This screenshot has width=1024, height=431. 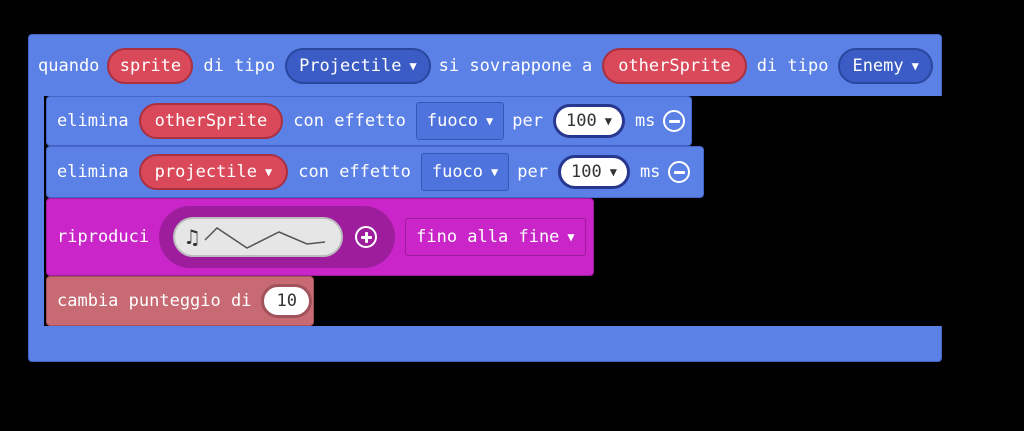 I want to click on overlaps-label: si sovrappone a, so click(x=515, y=66).